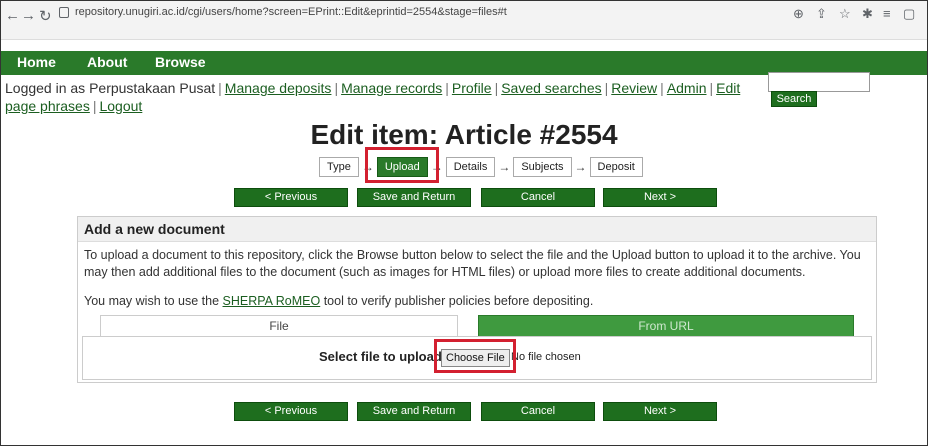  I want to click on choose-file-highlight-box, so click(475, 356).